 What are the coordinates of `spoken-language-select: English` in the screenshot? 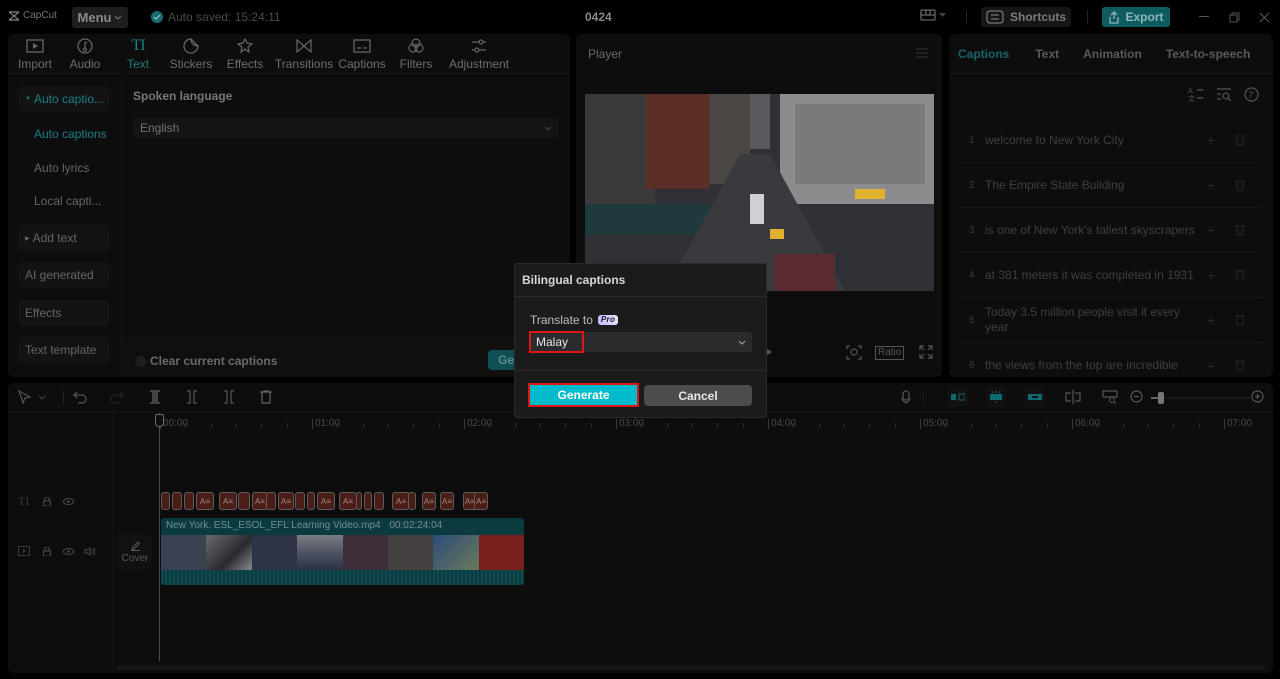 It's located at (345, 128).